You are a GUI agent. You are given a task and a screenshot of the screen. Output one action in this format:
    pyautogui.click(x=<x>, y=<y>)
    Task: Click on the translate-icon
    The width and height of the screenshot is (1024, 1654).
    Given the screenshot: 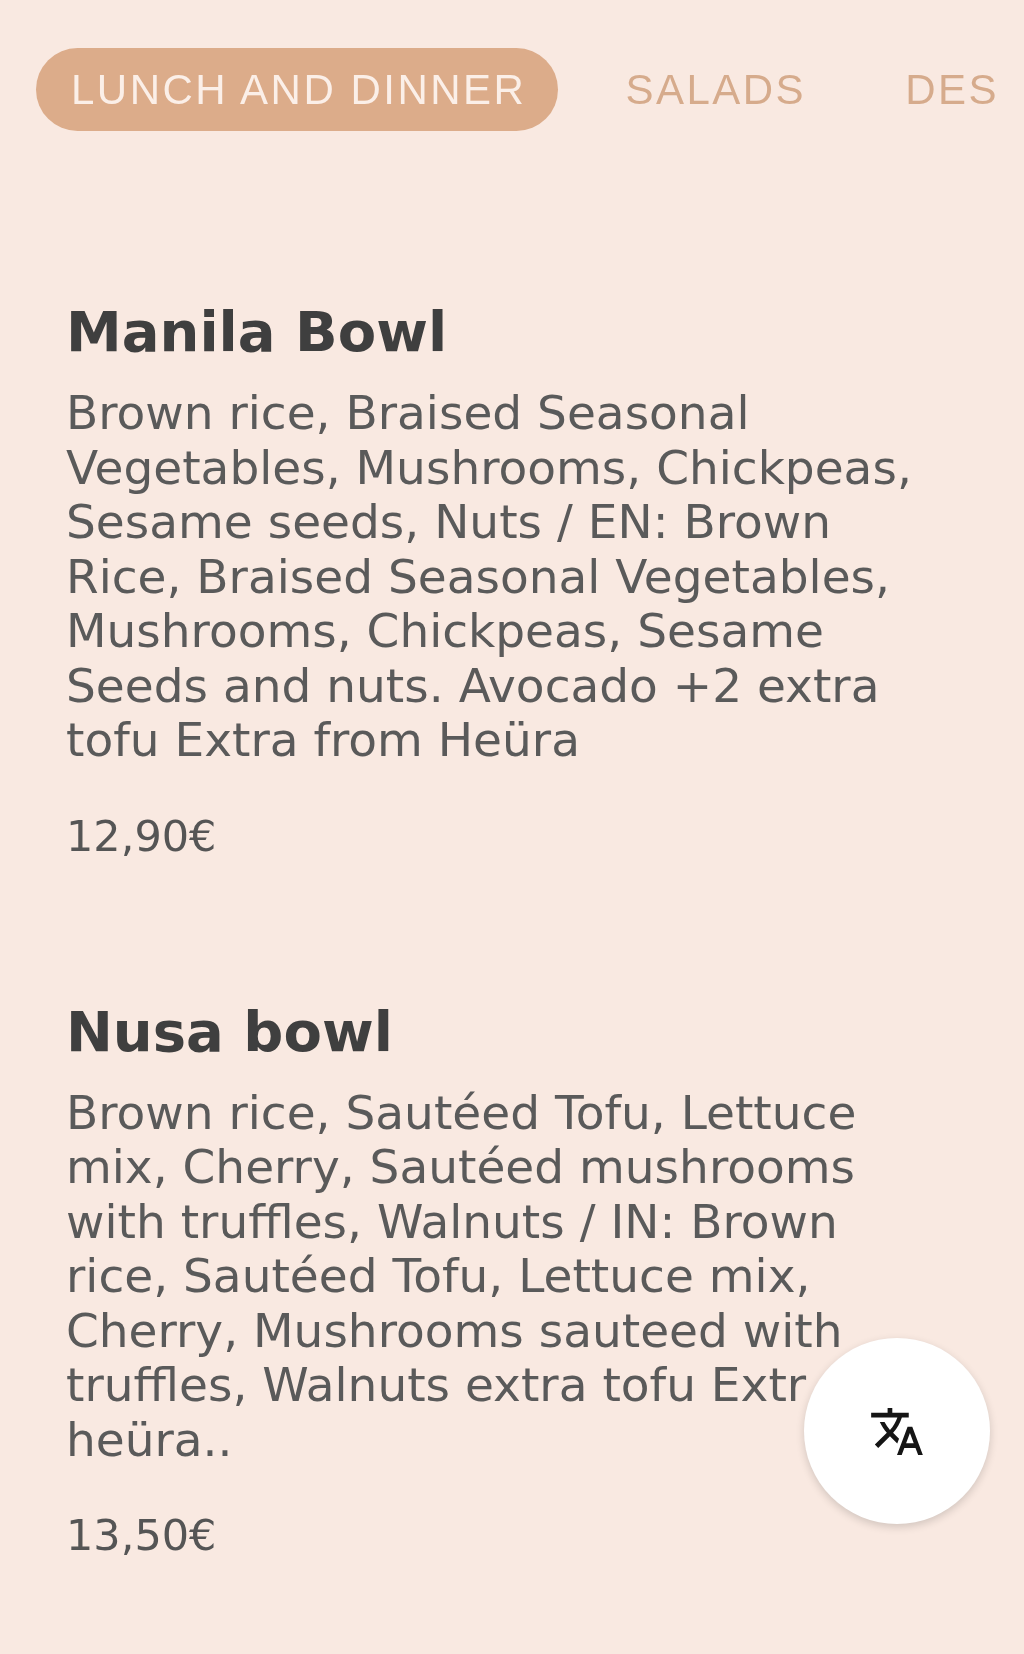 What is the action you would take?
    pyautogui.click(x=897, y=1431)
    